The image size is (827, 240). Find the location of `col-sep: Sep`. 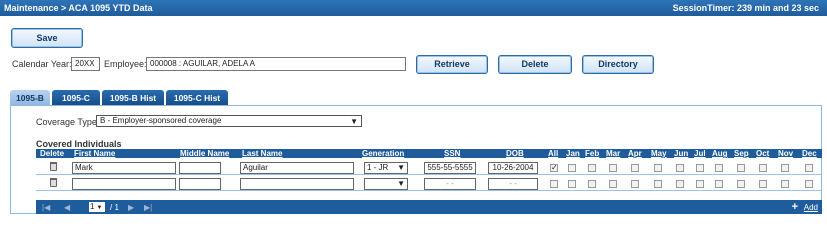

col-sep: Sep is located at coordinates (741, 153).